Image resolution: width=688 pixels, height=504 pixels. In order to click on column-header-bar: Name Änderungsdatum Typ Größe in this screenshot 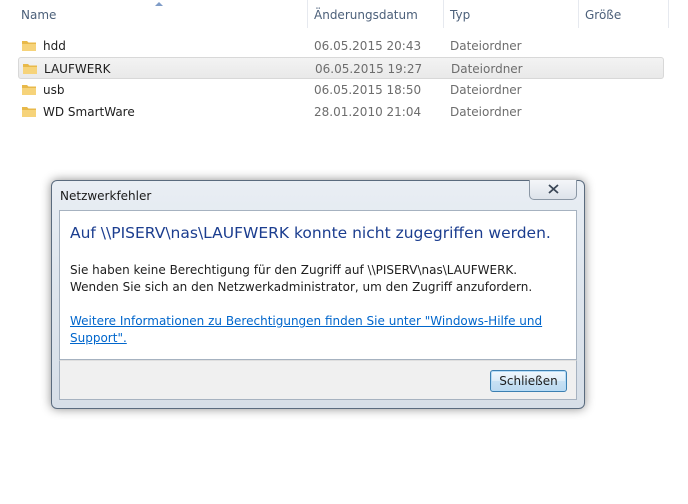, I will do `click(344, 14)`.